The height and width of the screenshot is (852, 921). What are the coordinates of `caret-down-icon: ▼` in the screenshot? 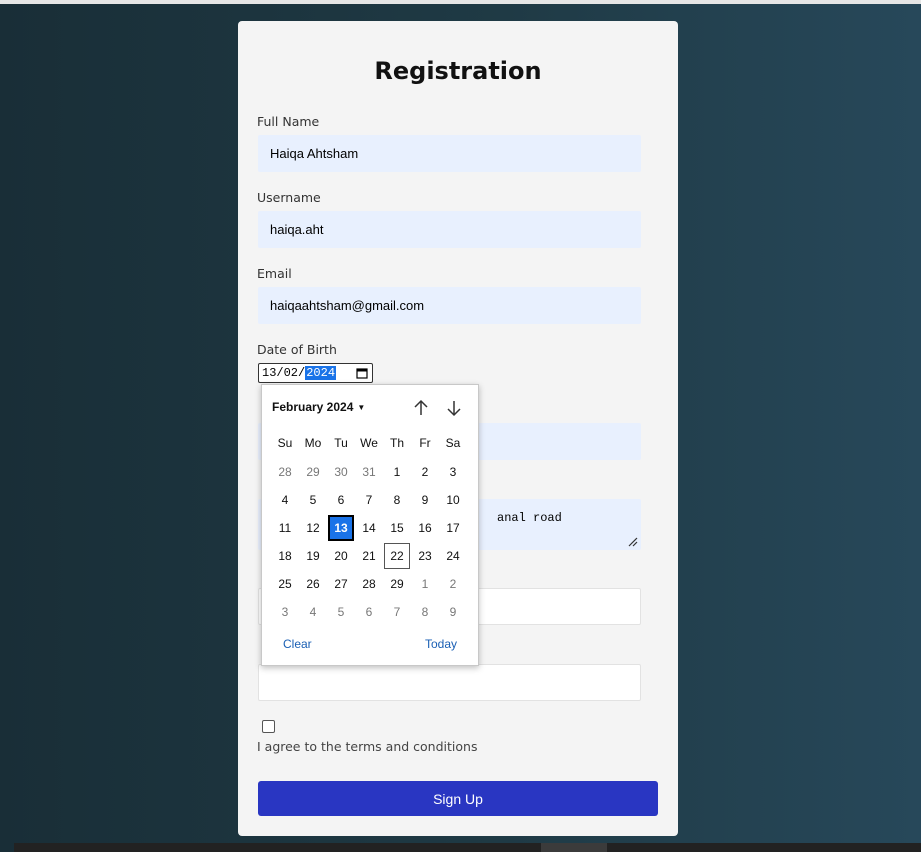 It's located at (361, 407).